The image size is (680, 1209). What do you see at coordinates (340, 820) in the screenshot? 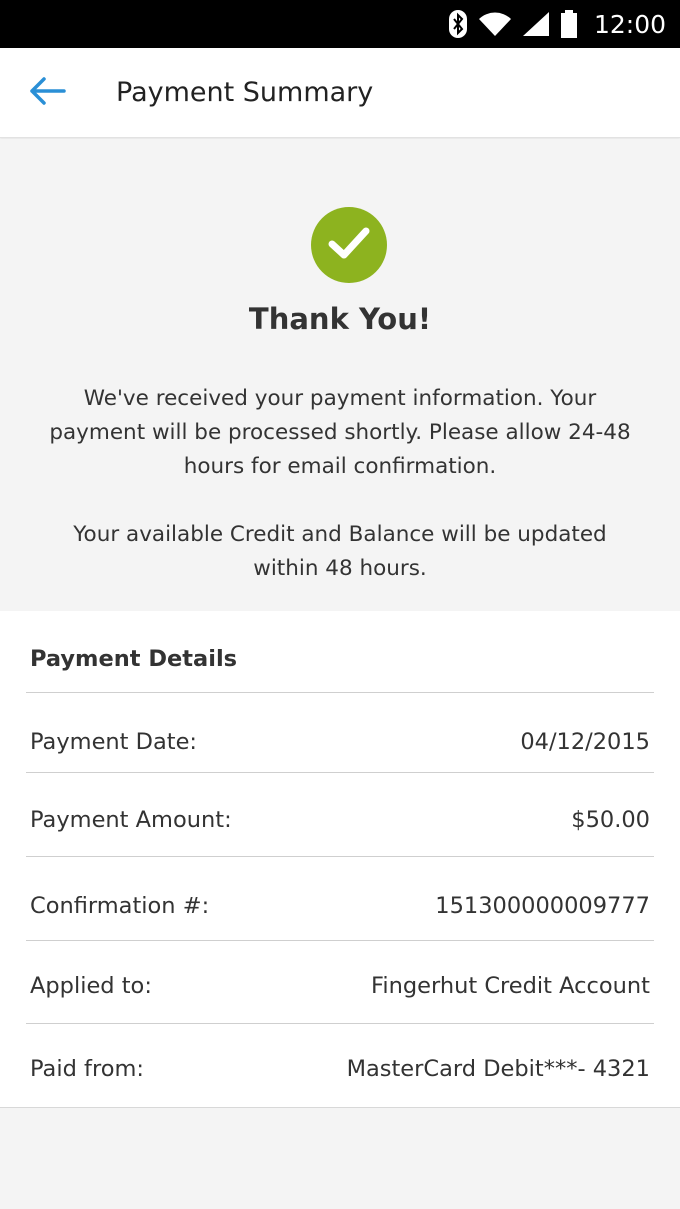
I see `payment-amount-row: Payment Amount: $50.00` at bounding box center [340, 820].